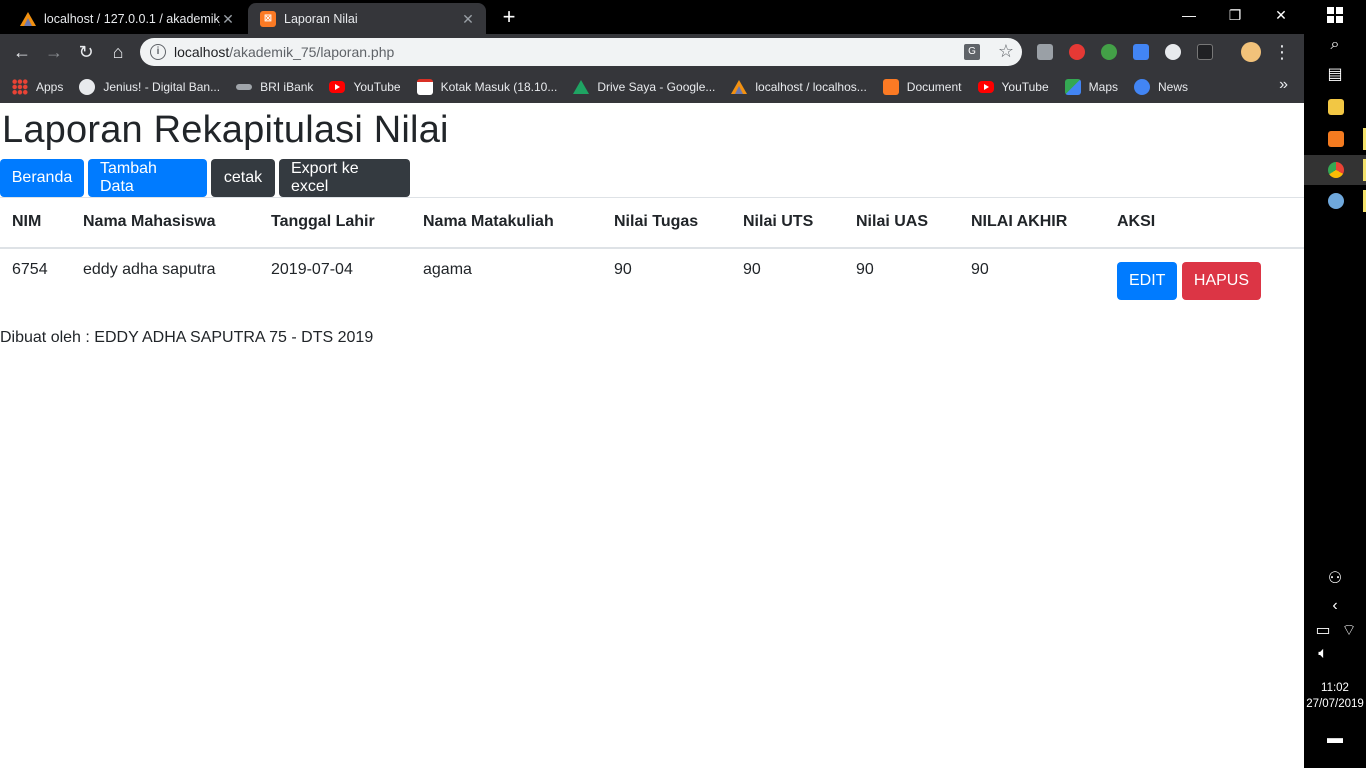  Describe the element at coordinates (54, 52) in the screenshot. I see `forward-button: →` at that location.